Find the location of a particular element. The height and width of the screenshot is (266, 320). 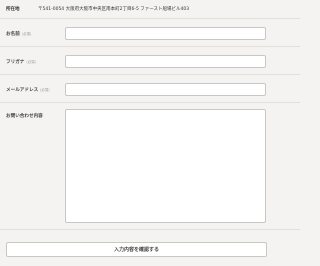

name-label-text: お名前 is located at coordinates (13, 34).